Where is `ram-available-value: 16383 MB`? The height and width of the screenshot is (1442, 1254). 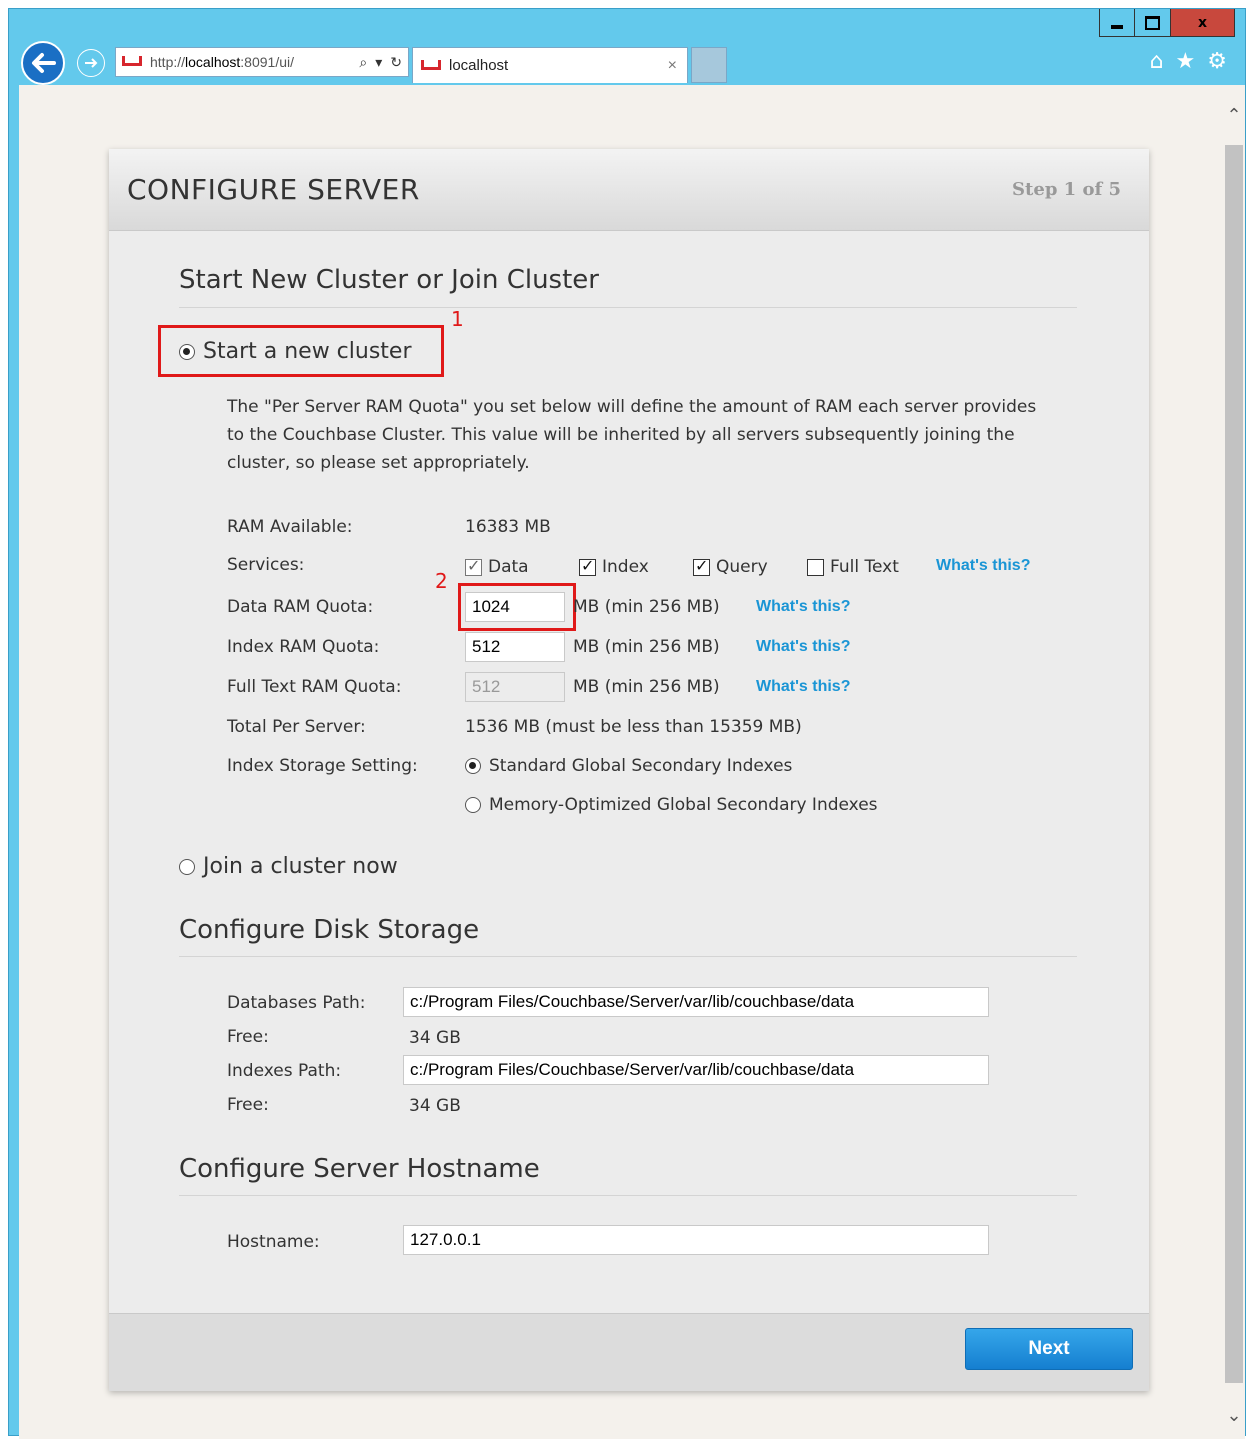
ram-available-value: 16383 MB is located at coordinates (508, 527).